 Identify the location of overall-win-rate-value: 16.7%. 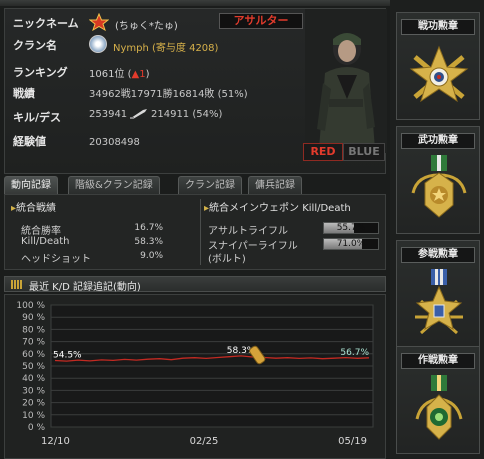
(148, 228).